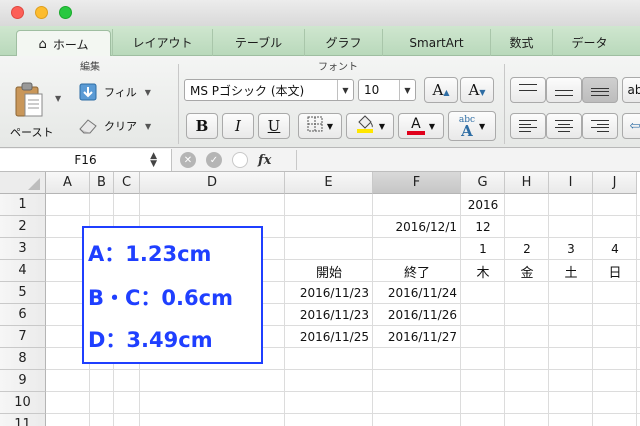 Image resolution: width=640 pixels, height=426 pixels. I want to click on align-top-button, so click(528, 90).